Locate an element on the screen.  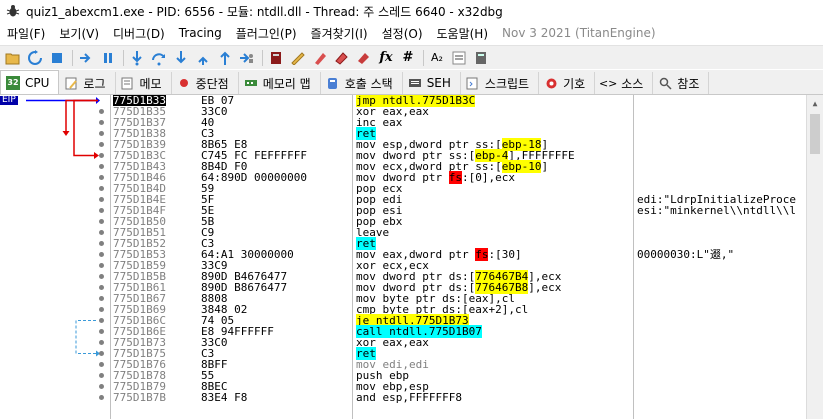
instruction-token: and esp,FFFFFFF8 is located at coordinates (409, 397).